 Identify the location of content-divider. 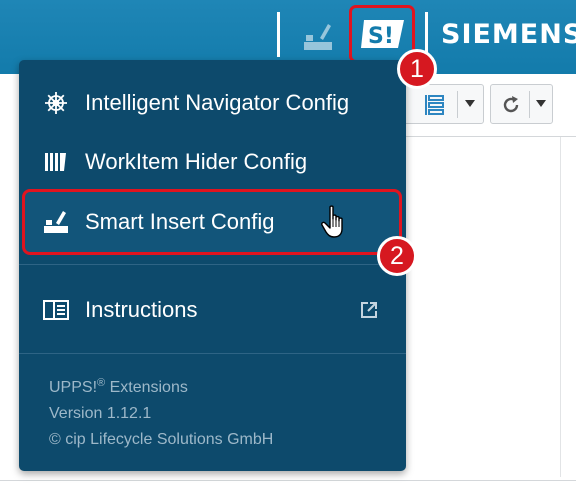
(488, 136).